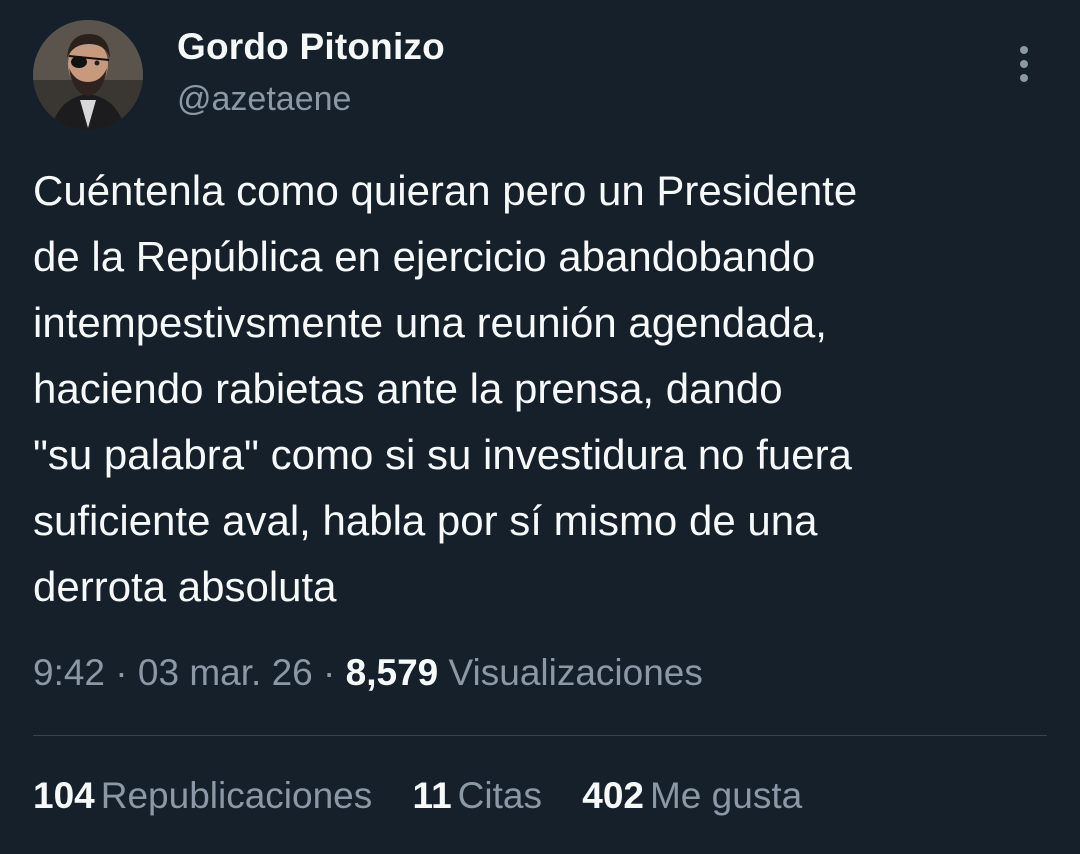  I want to click on engagement-stats: 104 Republicaciones 11 Citas 402 Me gusta, so click(432, 796).